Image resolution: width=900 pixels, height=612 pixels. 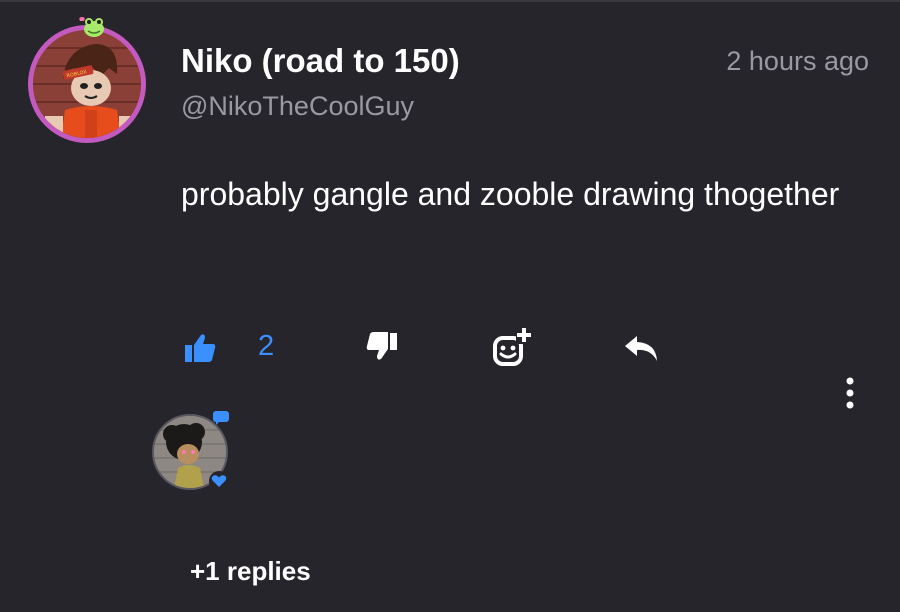 I want to click on reply-button, so click(x=642, y=348).